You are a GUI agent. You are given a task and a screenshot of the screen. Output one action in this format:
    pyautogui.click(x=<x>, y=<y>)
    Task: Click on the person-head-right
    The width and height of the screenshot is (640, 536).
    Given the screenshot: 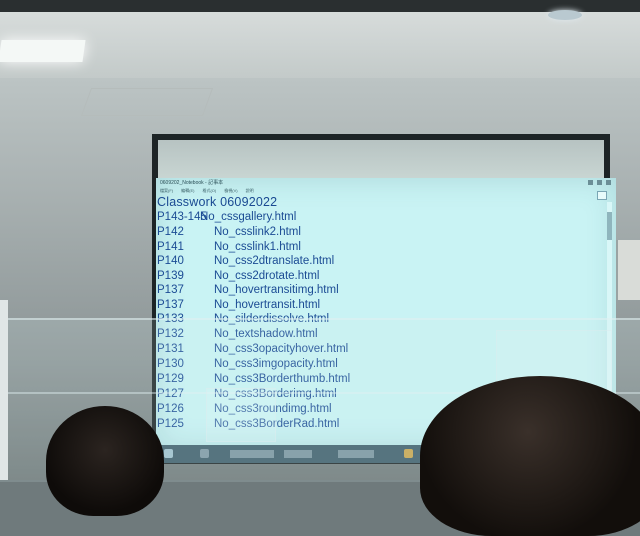 What is the action you would take?
    pyautogui.click(x=530, y=456)
    